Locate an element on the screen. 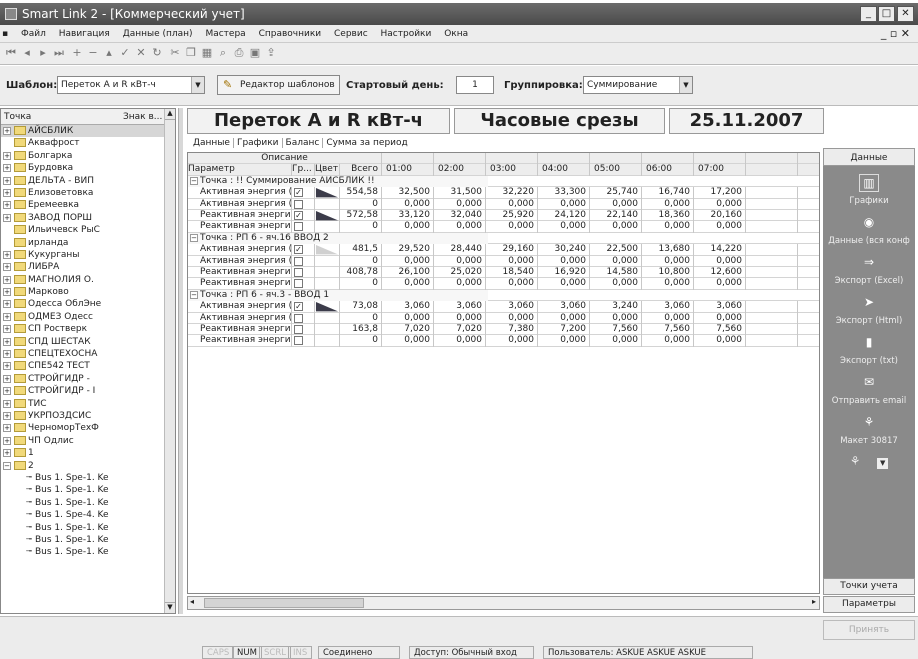 The width and height of the screenshot is (918, 659). start-day-input: 1 is located at coordinates (475, 85).